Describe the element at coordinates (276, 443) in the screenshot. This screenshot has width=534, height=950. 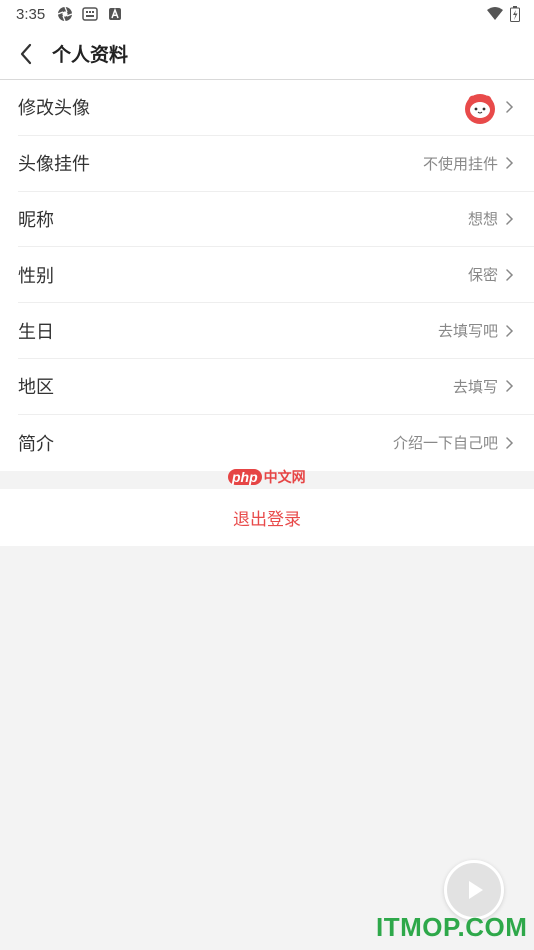
I see `row-bio: 简介 介绍一下自己吧` at that location.